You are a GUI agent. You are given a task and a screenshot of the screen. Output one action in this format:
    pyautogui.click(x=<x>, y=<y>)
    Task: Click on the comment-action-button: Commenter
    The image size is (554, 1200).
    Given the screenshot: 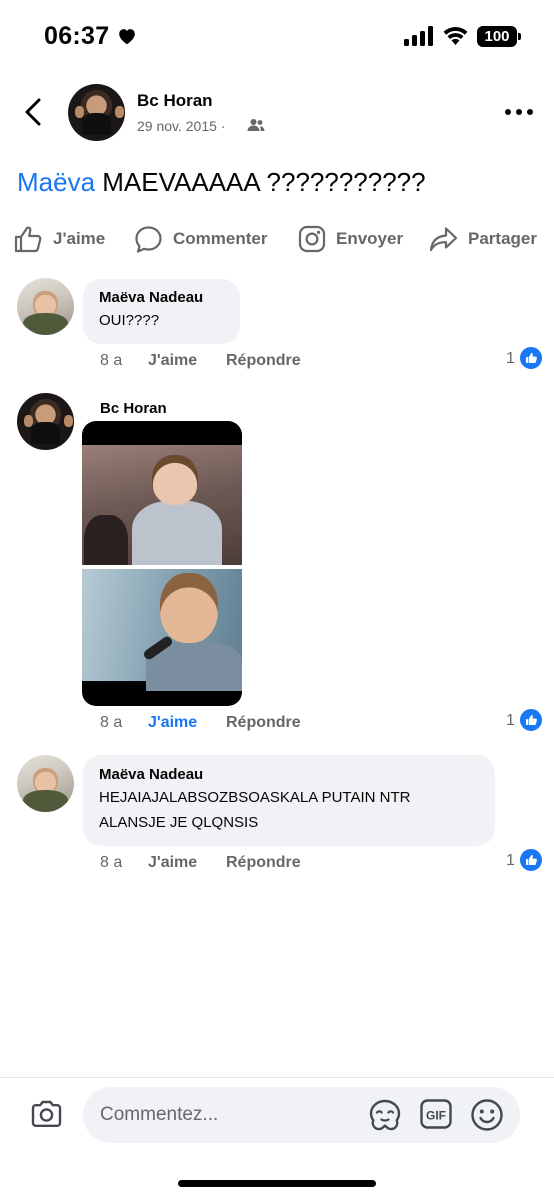 What is the action you would take?
    pyautogui.click(x=200, y=239)
    